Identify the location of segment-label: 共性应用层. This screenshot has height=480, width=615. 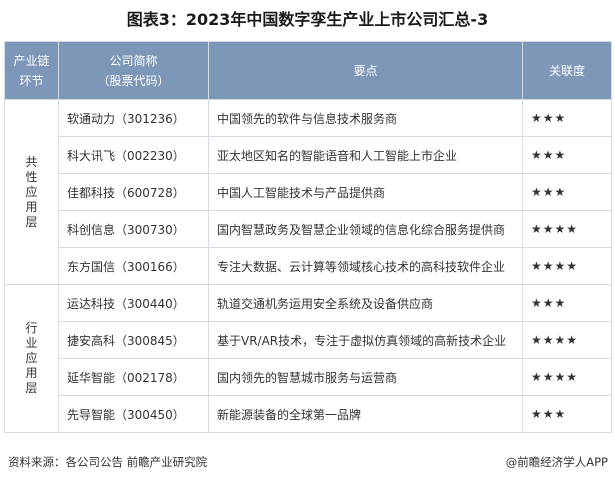
(31, 191).